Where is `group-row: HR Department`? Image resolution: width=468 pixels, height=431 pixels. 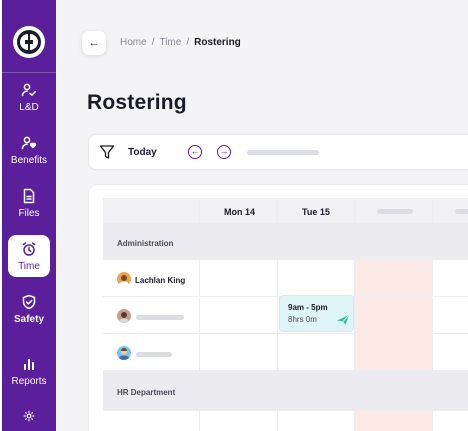
group-row: HR Department is located at coordinates (285, 391).